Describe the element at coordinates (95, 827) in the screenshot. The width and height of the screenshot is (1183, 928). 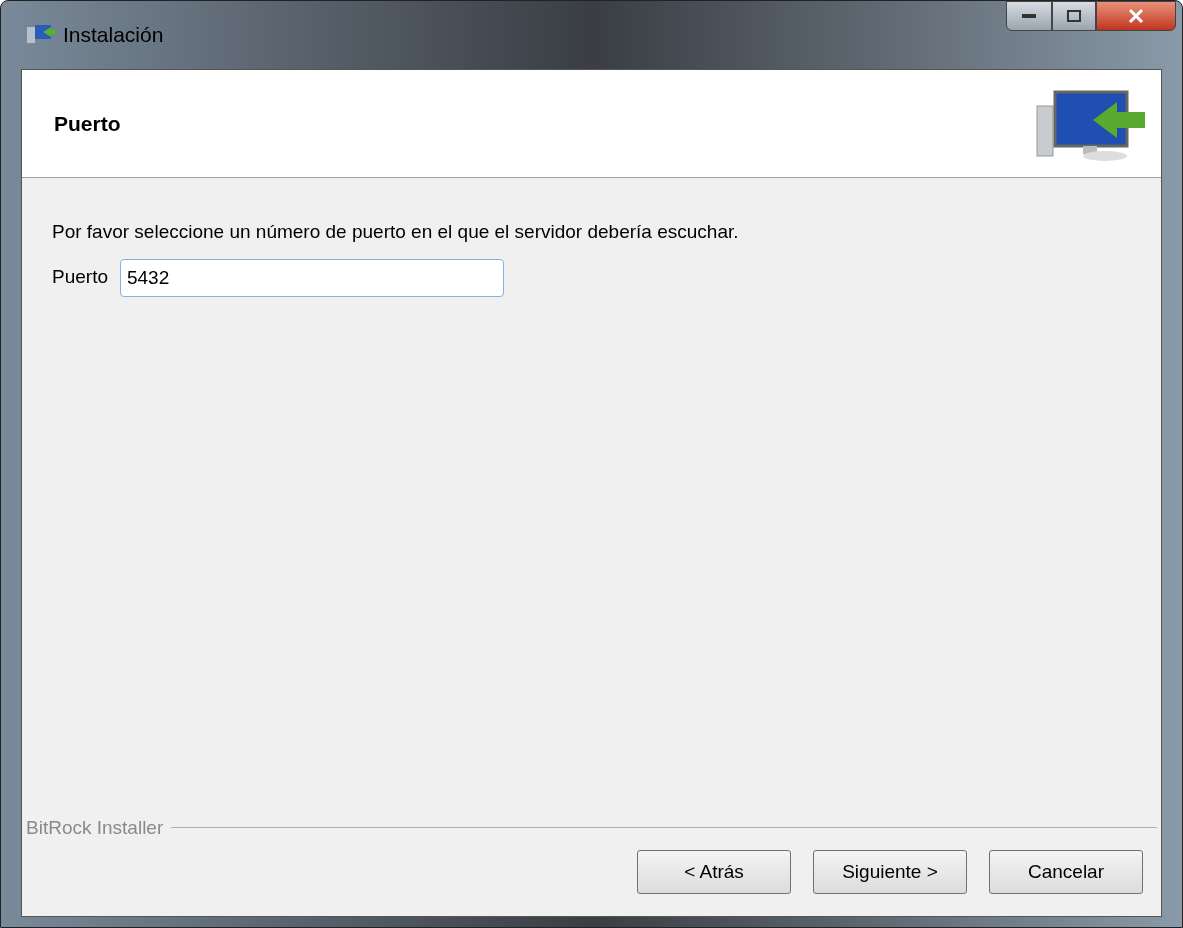
I see `installer-brand-text: BitRock Installer` at that location.